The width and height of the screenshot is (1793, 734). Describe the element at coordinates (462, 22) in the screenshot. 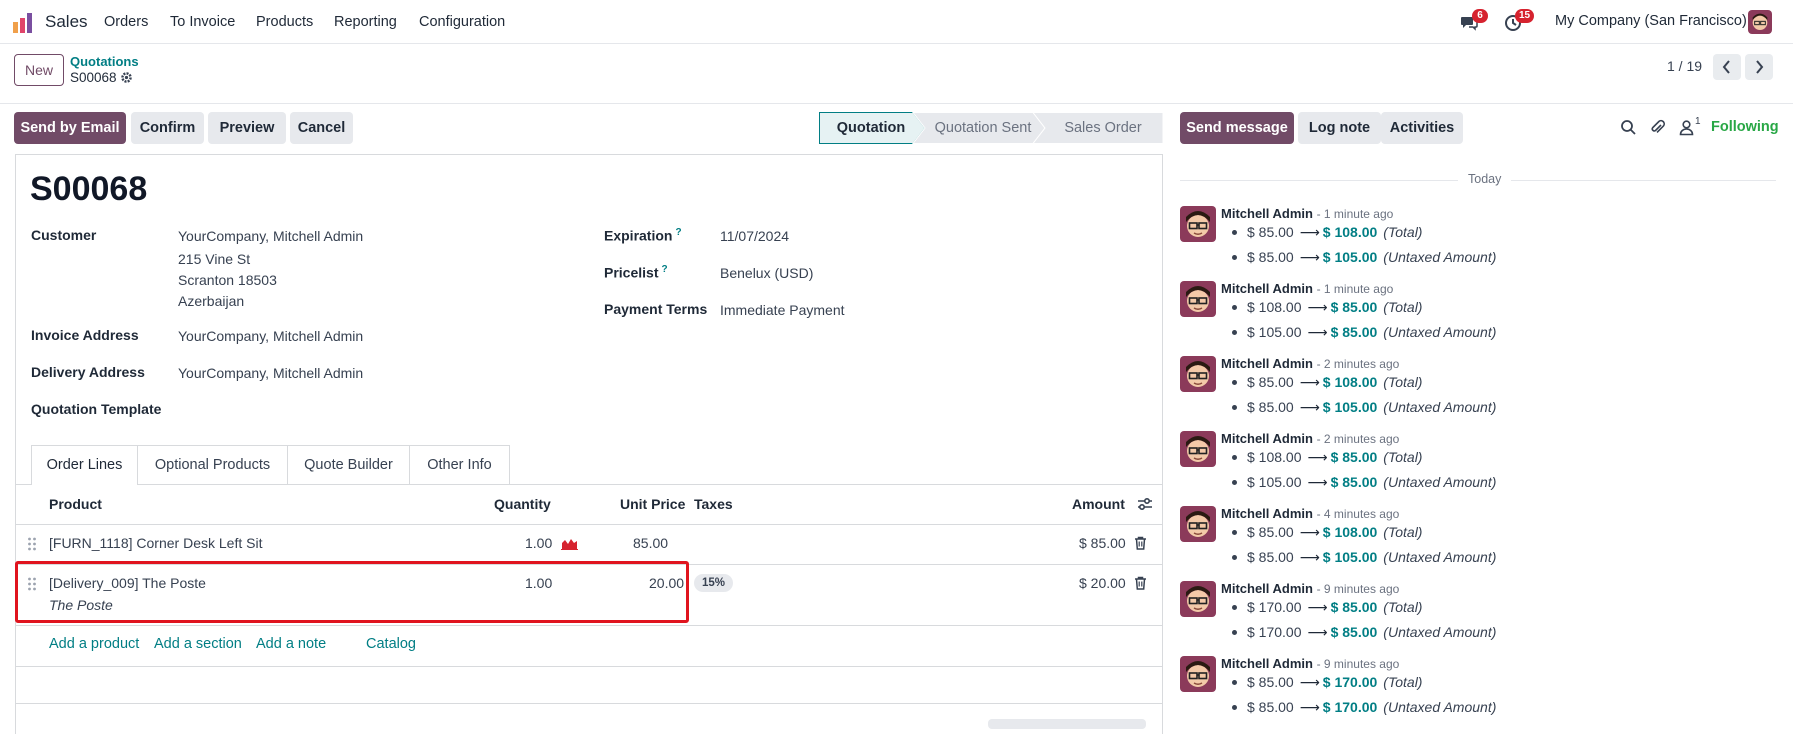

I see `menu-configuration: Configuration` at that location.